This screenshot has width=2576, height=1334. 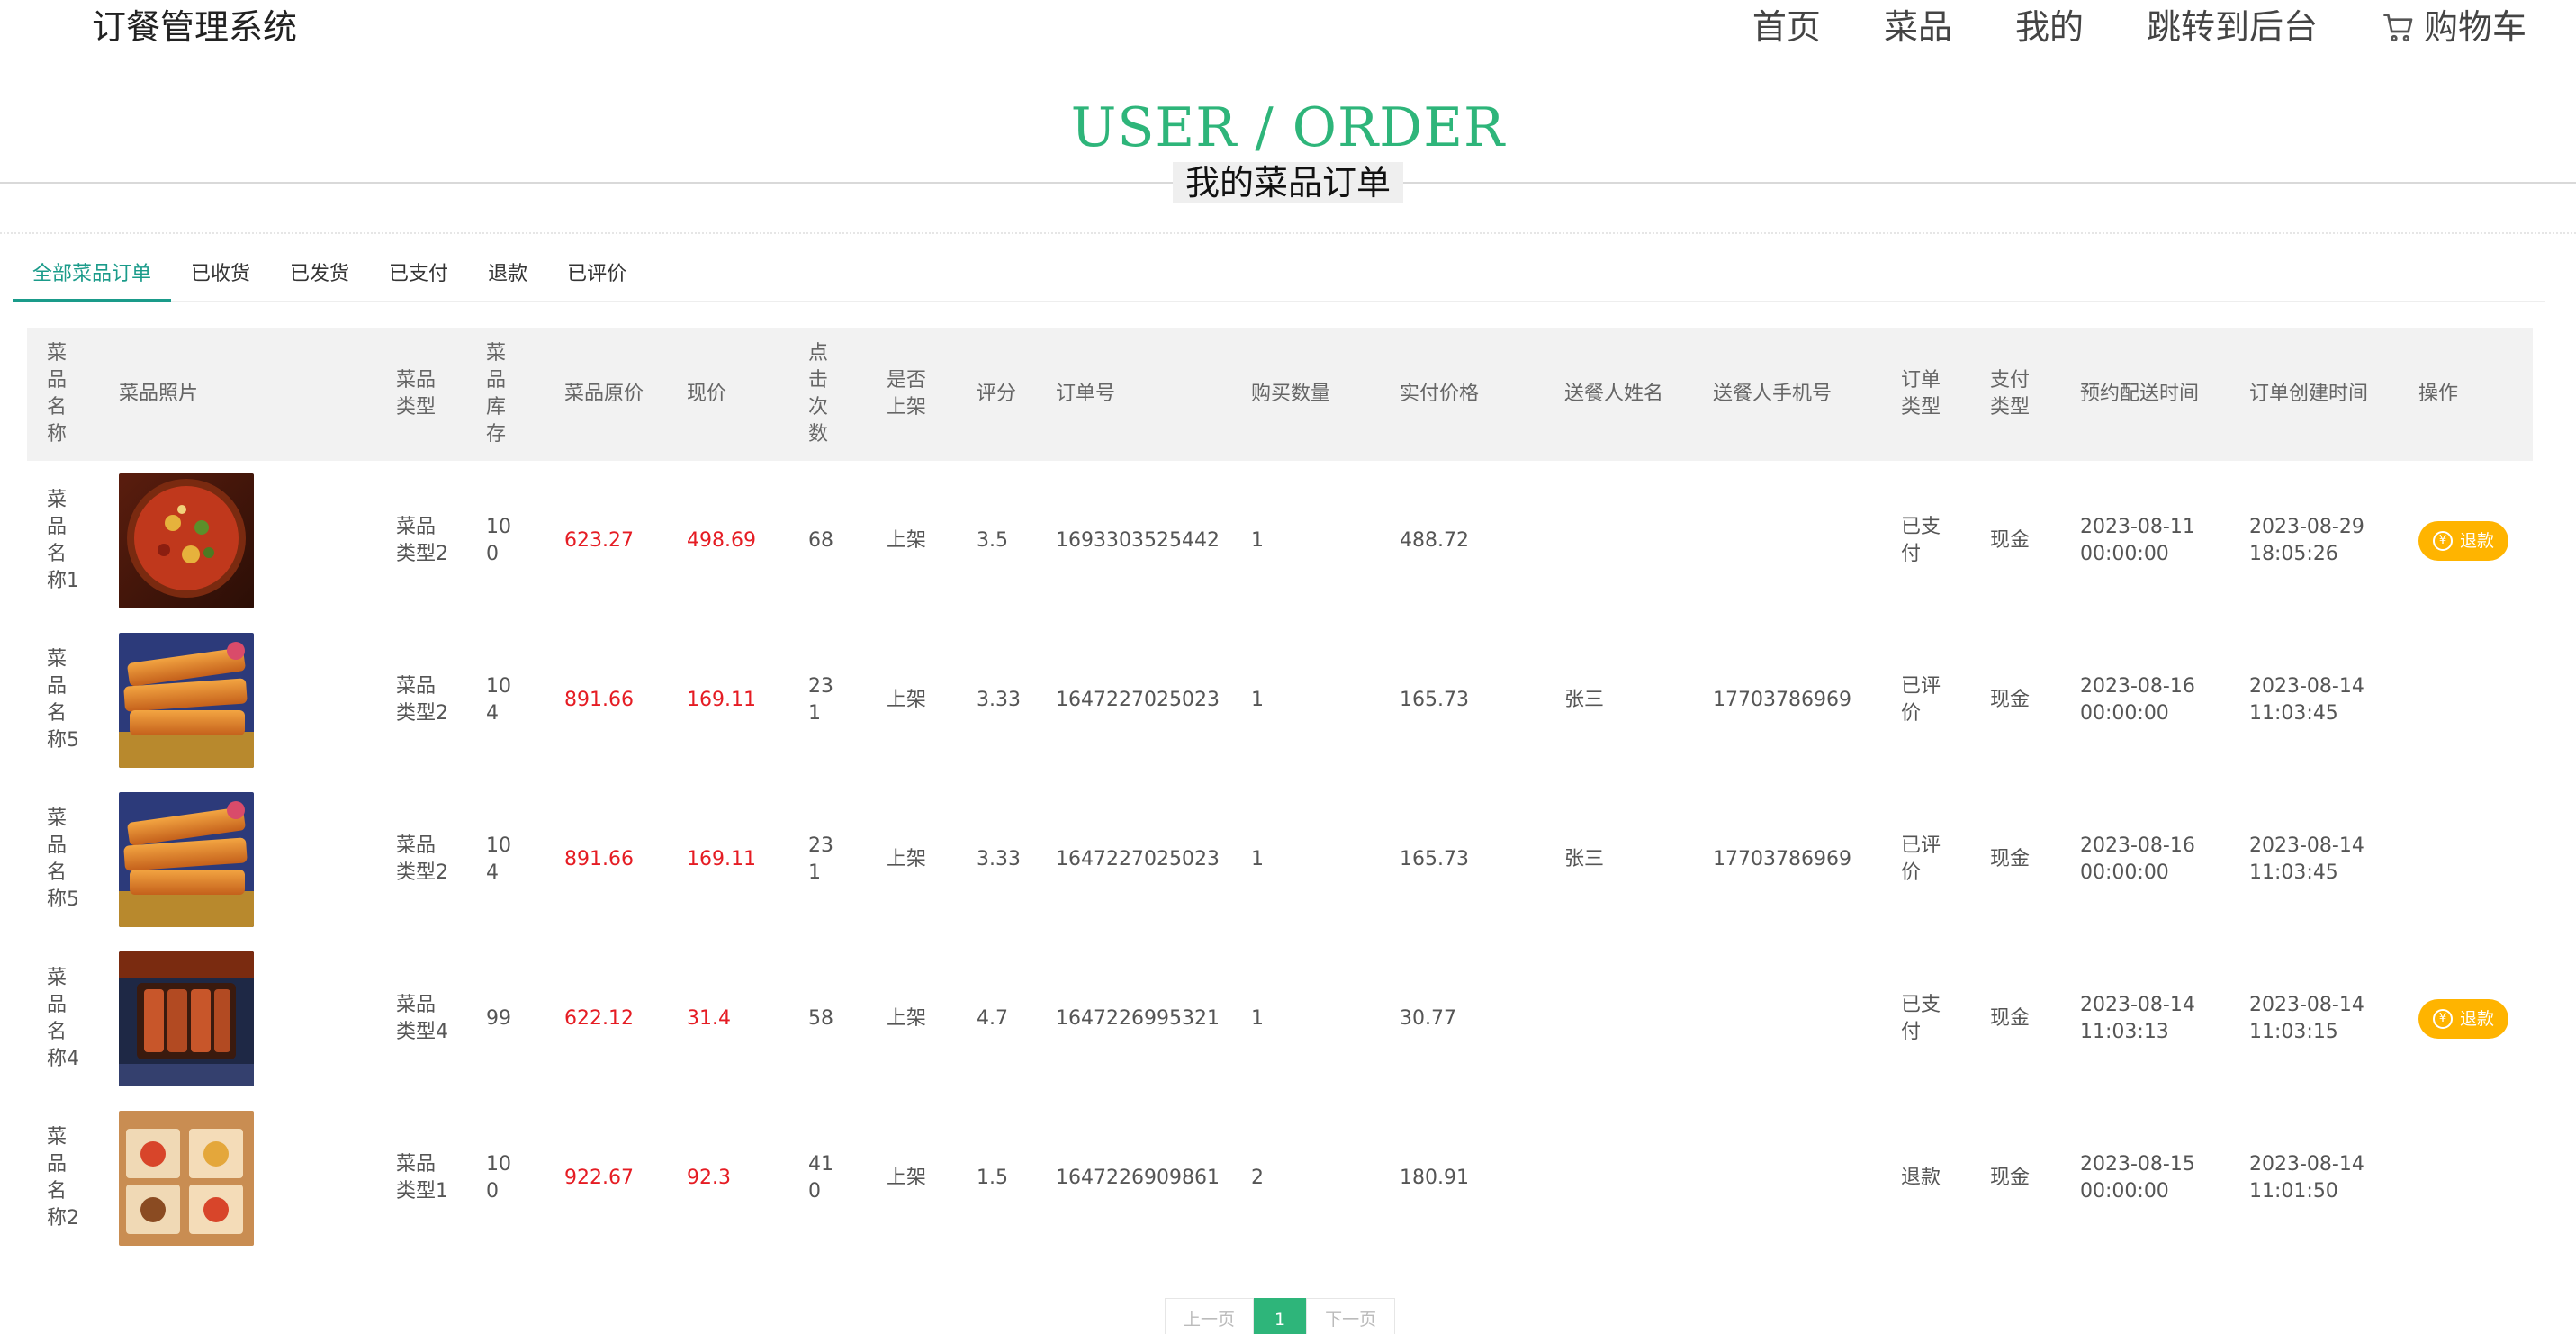 What do you see at coordinates (159, 394) in the screenshot?
I see `header-photo: 菜品照片` at bounding box center [159, 394].